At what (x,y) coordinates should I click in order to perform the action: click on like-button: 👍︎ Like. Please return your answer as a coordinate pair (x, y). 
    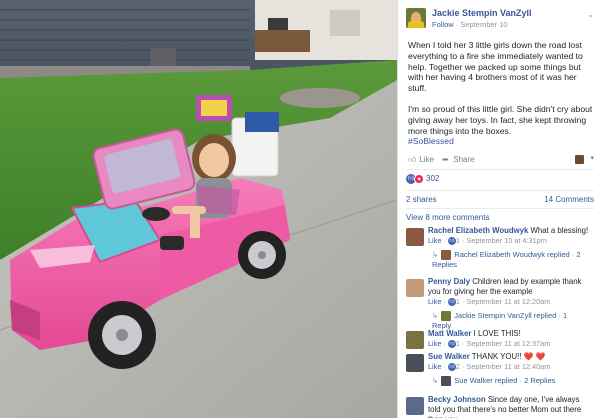
    Looking at the image, I should click on (421, 160).